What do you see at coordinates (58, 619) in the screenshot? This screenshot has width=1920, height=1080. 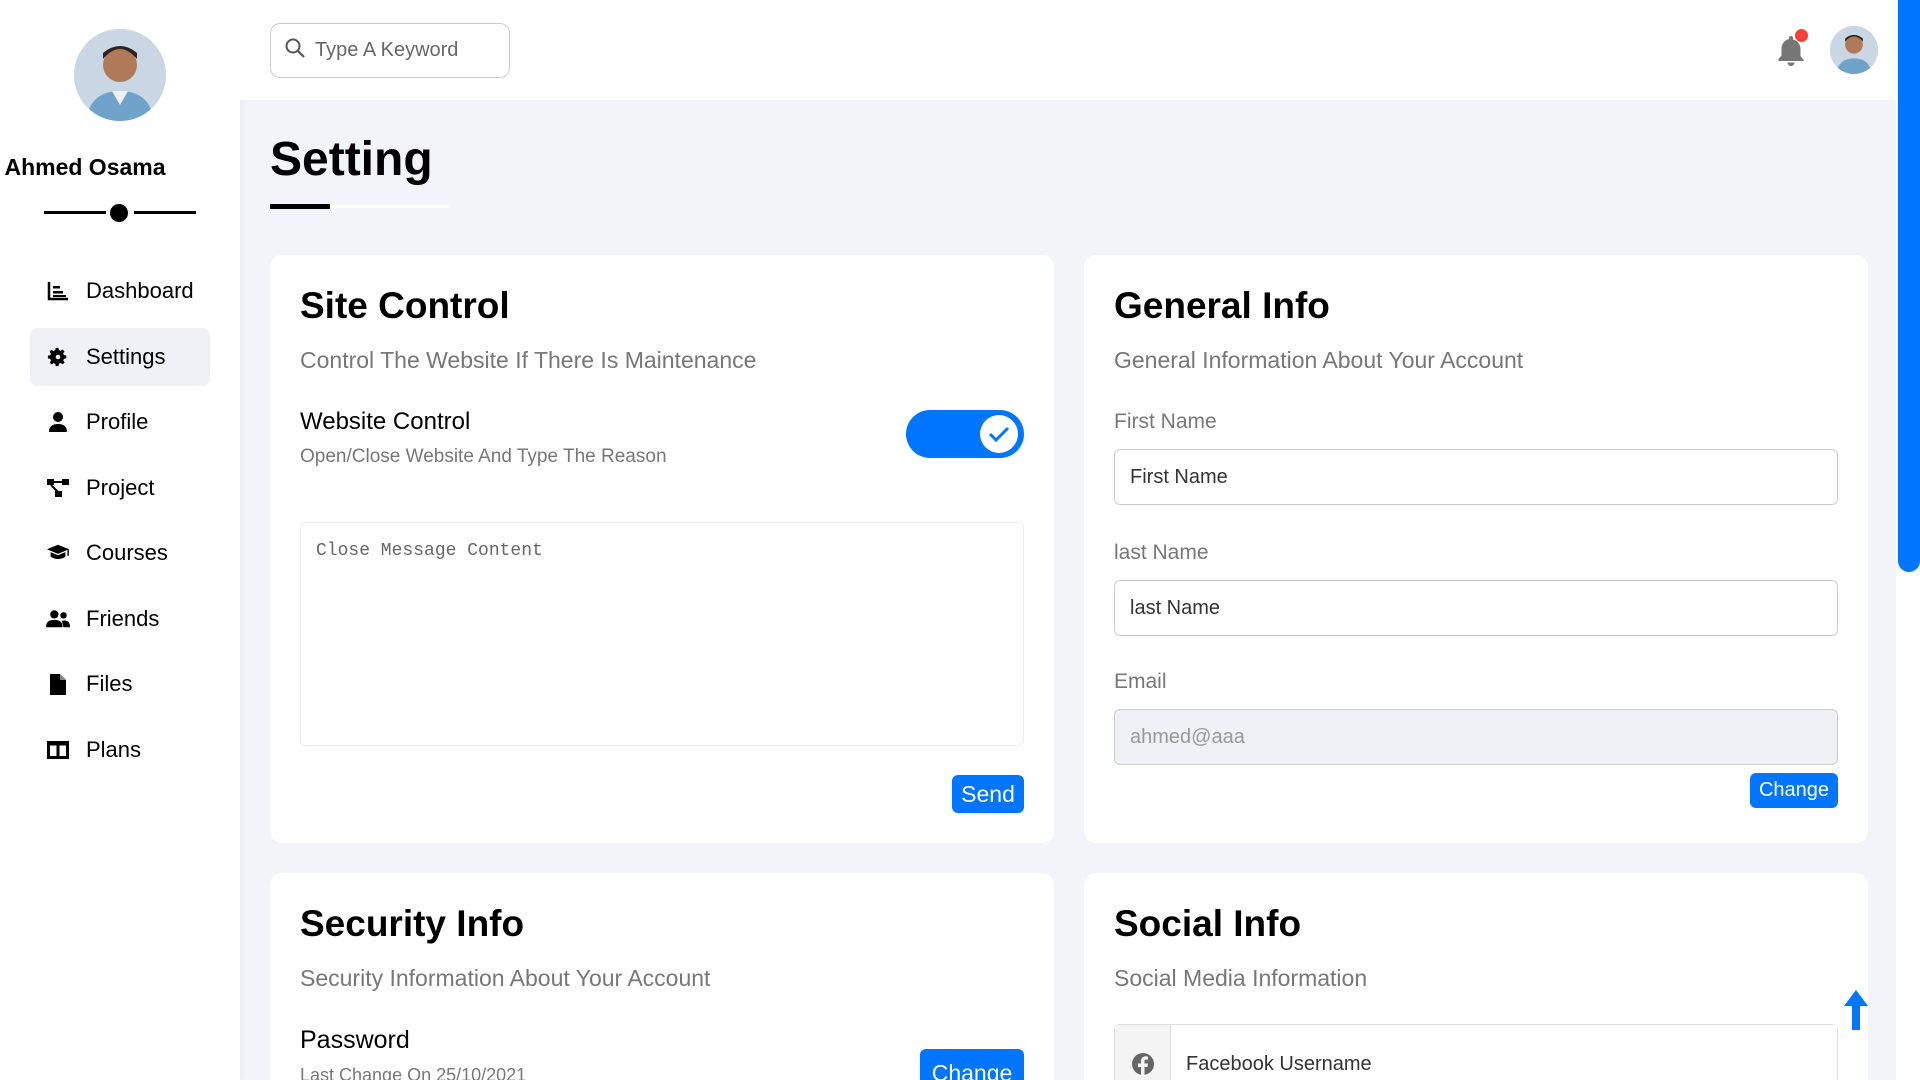 I see `users-icon` at bounding box center [58, 619].